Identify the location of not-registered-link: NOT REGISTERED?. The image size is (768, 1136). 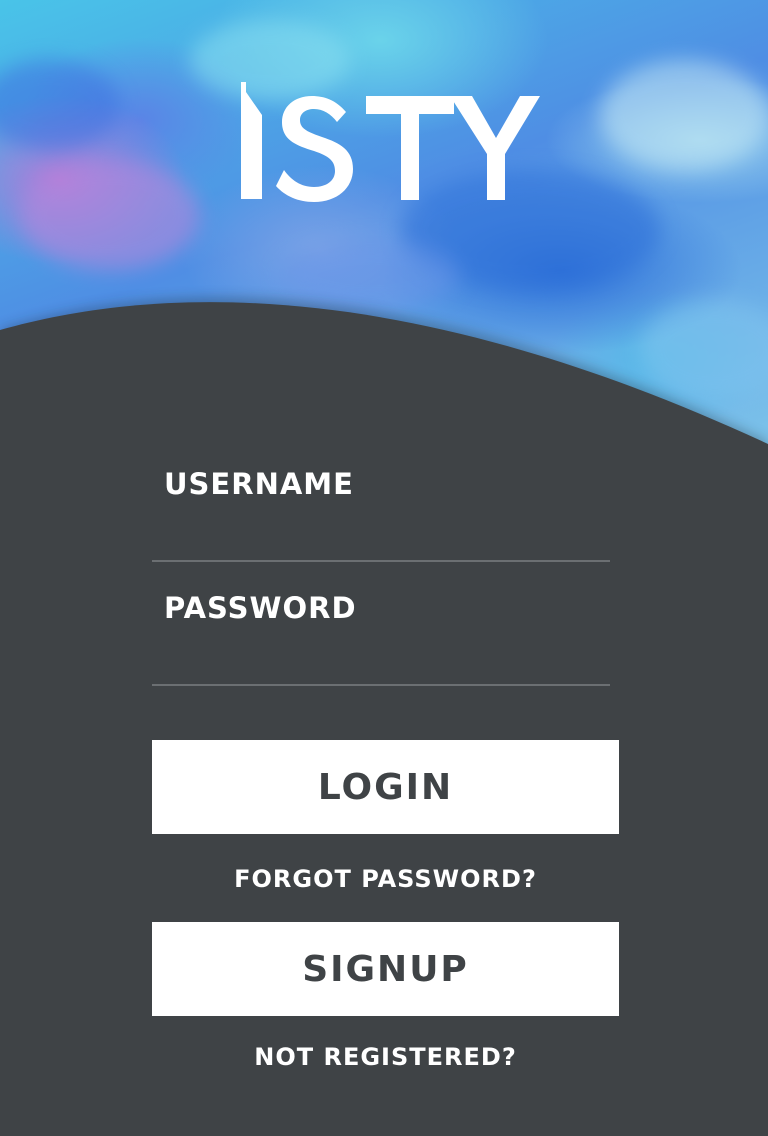
(385, 1057).